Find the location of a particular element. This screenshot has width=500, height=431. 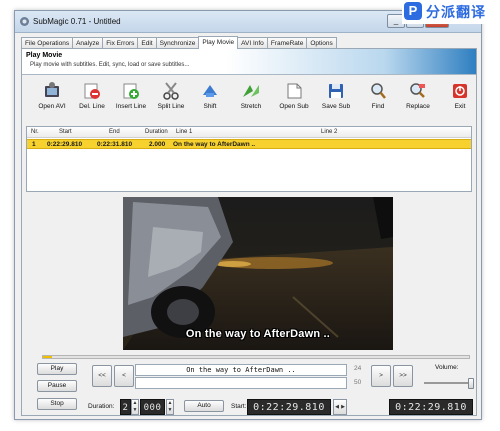

header-line1: Line 1 is located at coordinates (184, 132).